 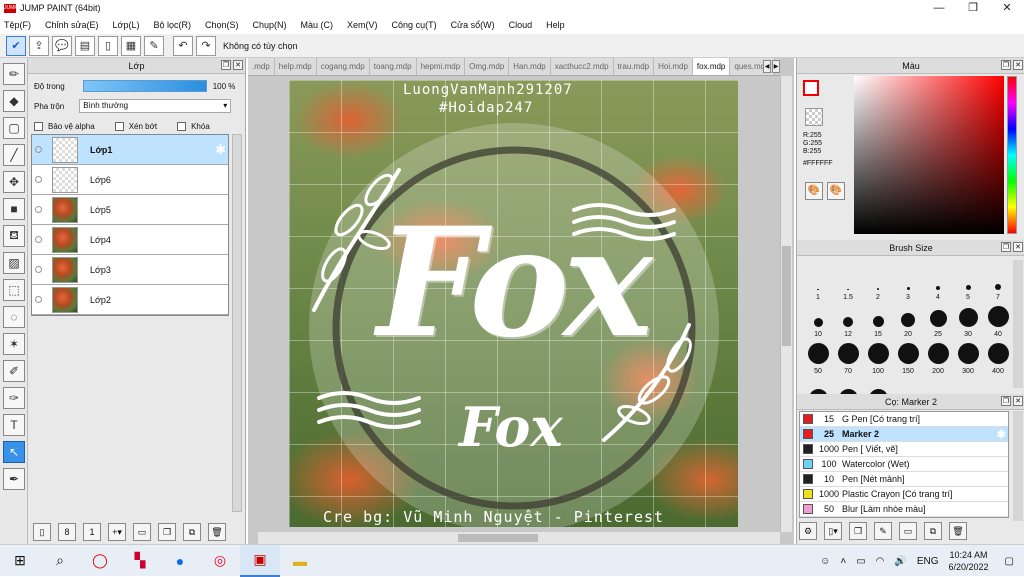 I want to click on new-layer-icon: ▯, so click(x=42, y=532).